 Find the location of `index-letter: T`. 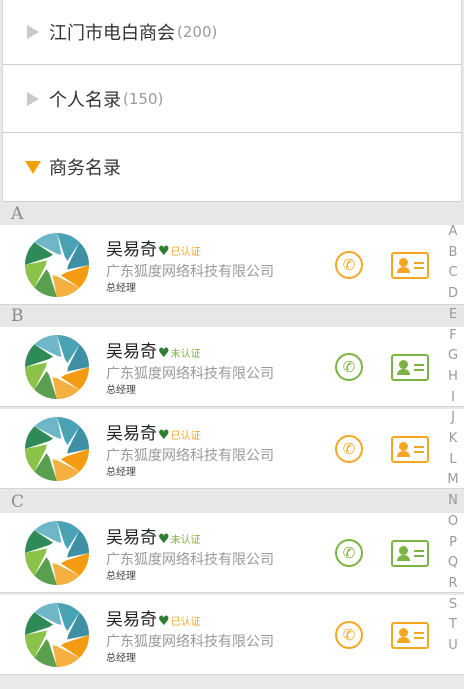

index-letter: T is located at coordinates (453, 625).